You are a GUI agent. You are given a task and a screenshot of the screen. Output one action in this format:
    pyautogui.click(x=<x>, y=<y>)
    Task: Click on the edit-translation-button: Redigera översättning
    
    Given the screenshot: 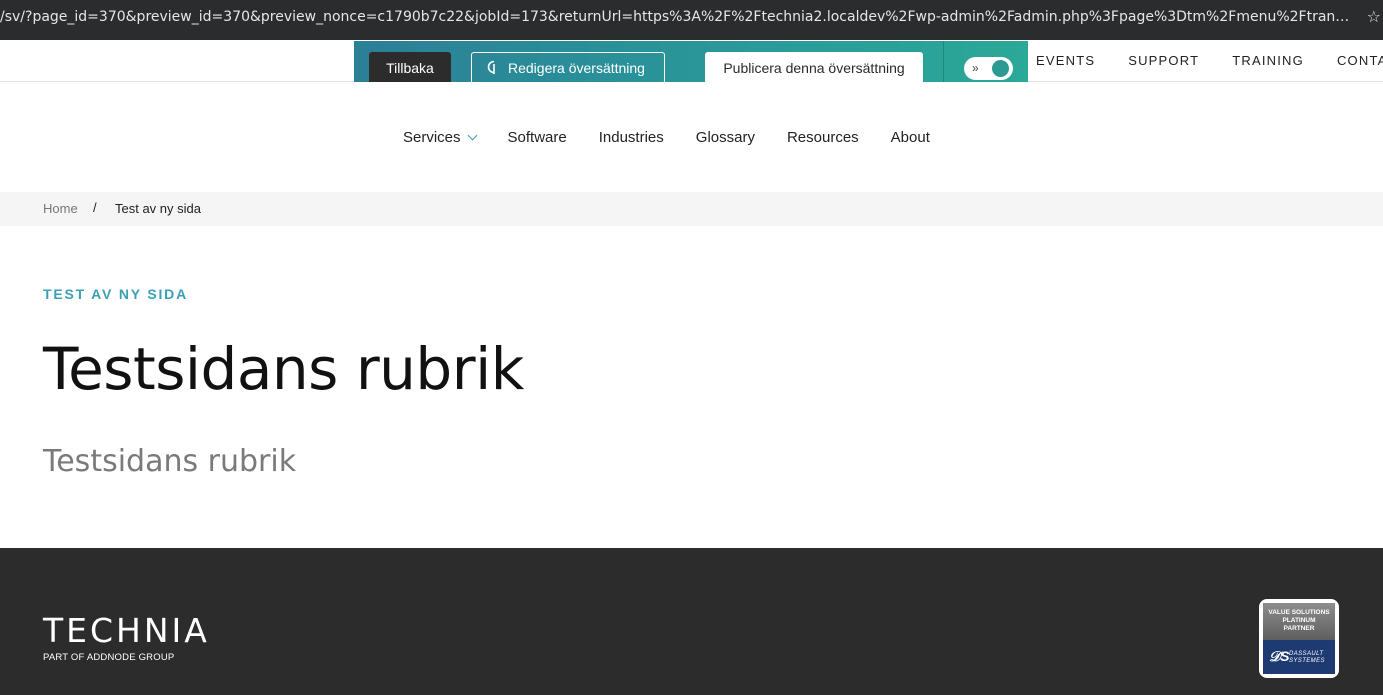 What is the action you would take?
    pyautogui.click(x=568, y=68)
    